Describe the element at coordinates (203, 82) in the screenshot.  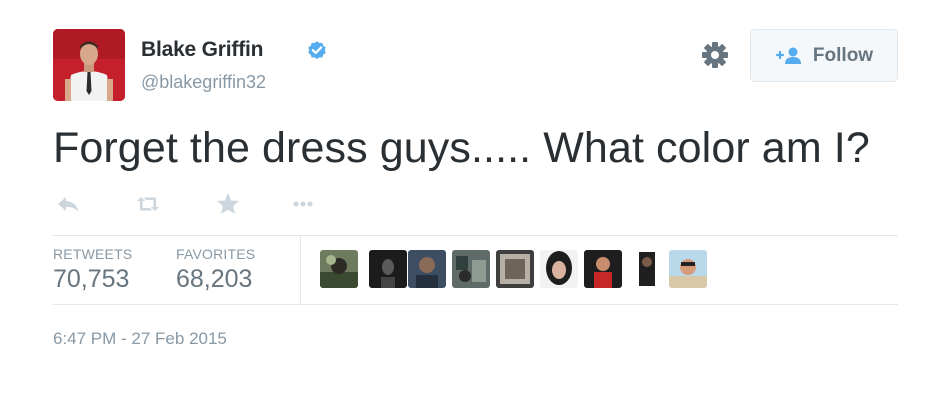
I see `author-handle: @blakegriffin32` at that location.